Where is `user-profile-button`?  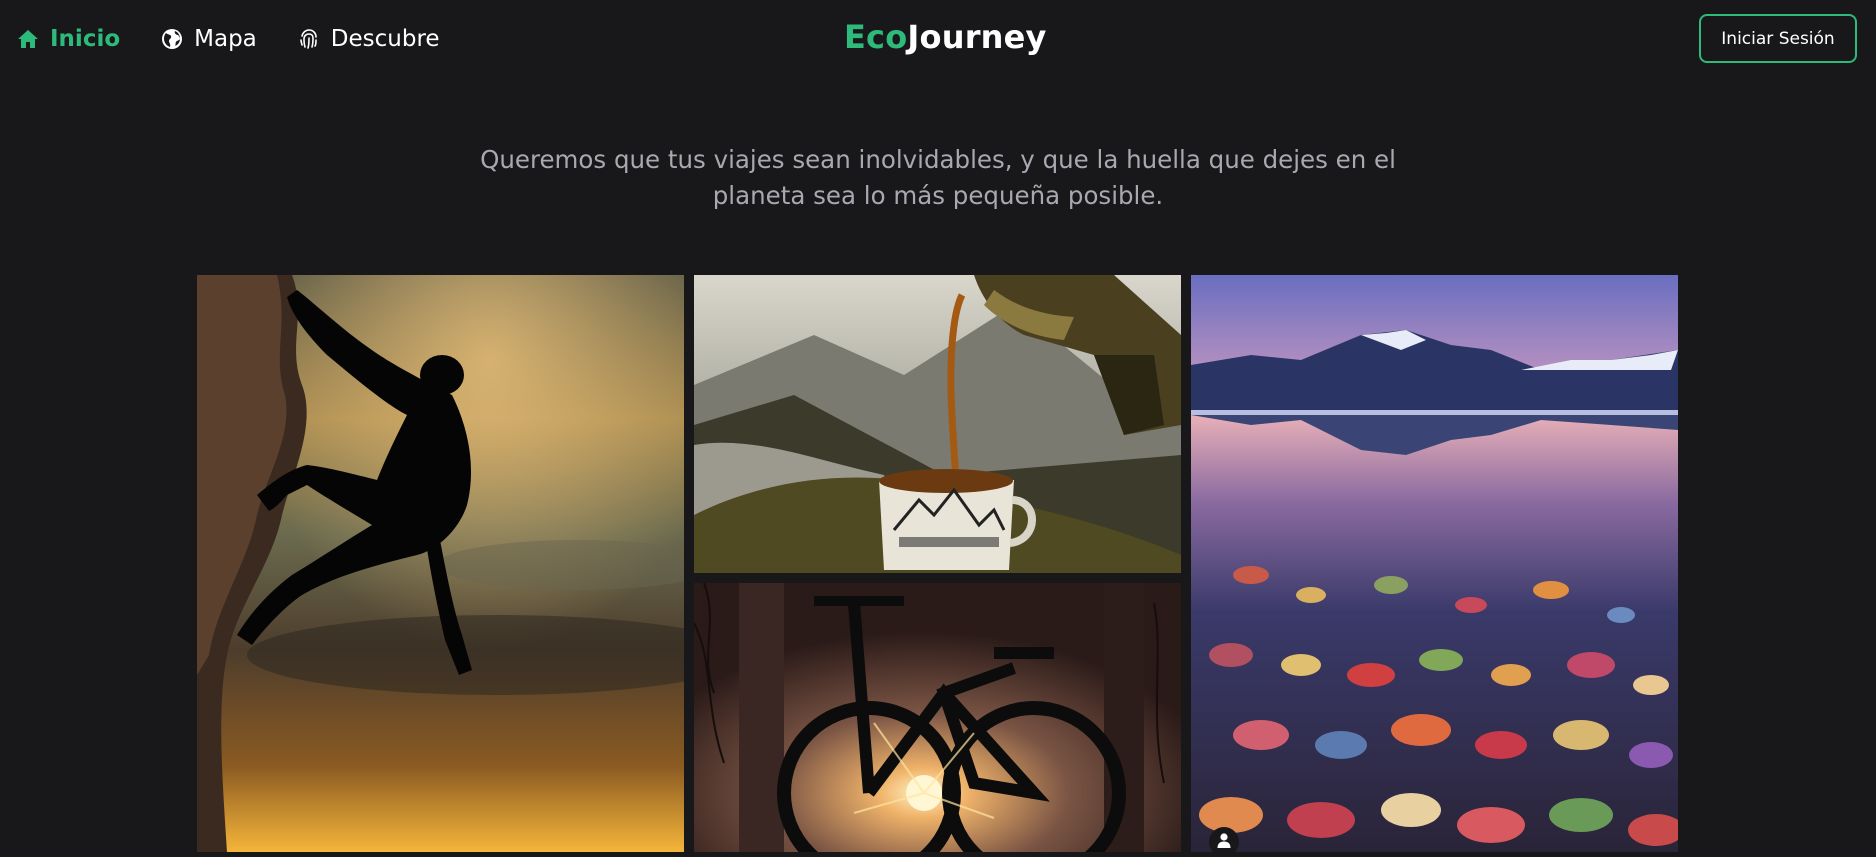
user-profile-button is located at coordinates (1224, 842).